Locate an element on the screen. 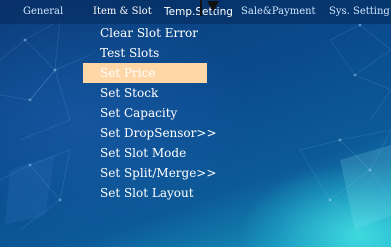  menu-item-set-dropsensor: Set DropSensor>> is located at coordinates (153, 133).